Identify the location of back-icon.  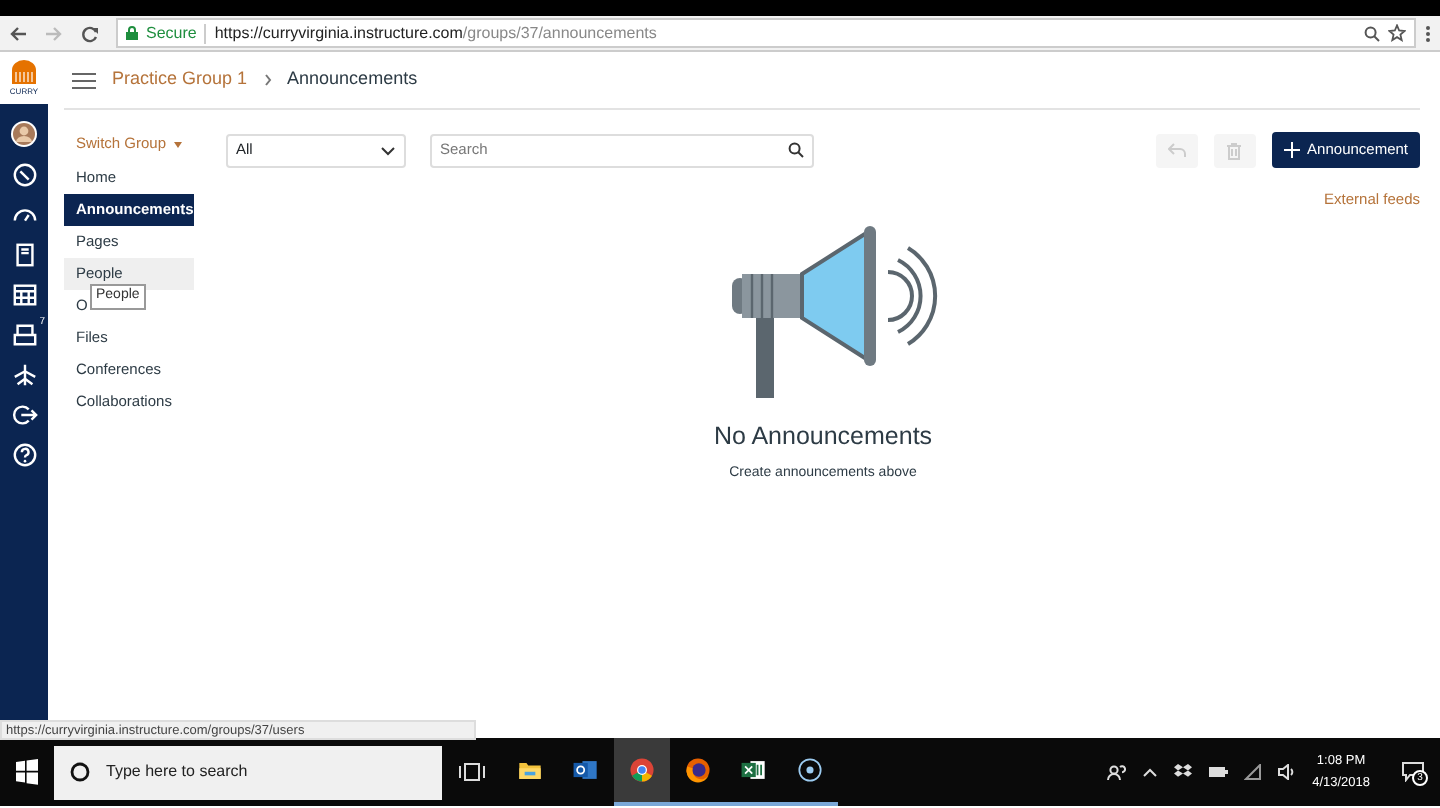
(18, 33).